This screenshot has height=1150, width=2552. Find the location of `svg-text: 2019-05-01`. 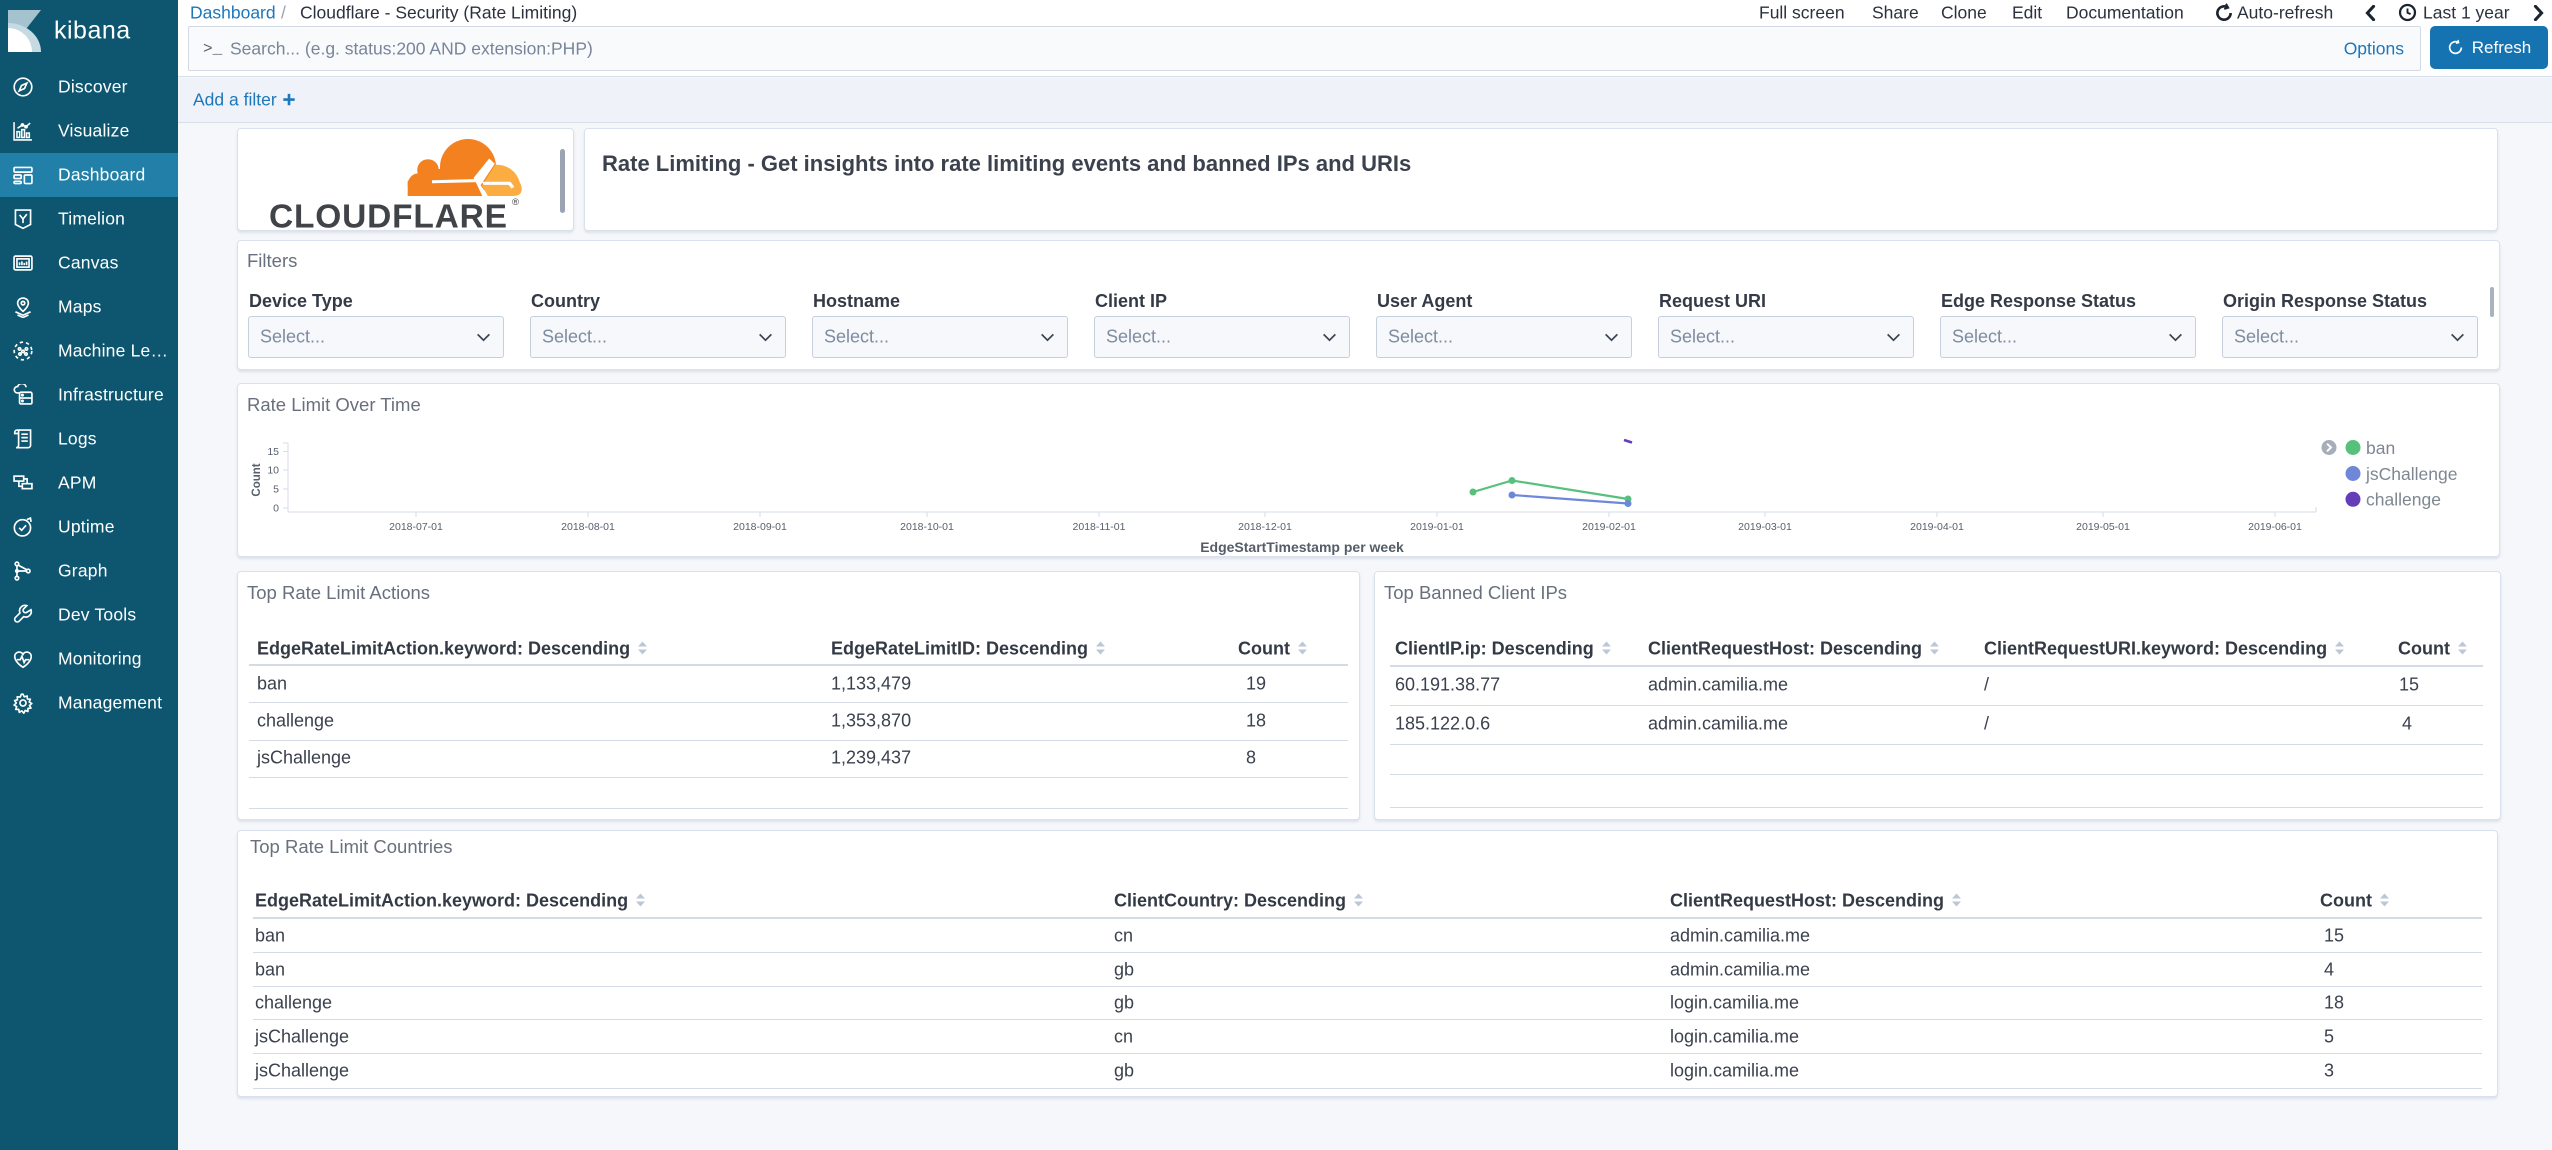

svg-text: 2019-05-01 is located at coordinates (2103, 527).